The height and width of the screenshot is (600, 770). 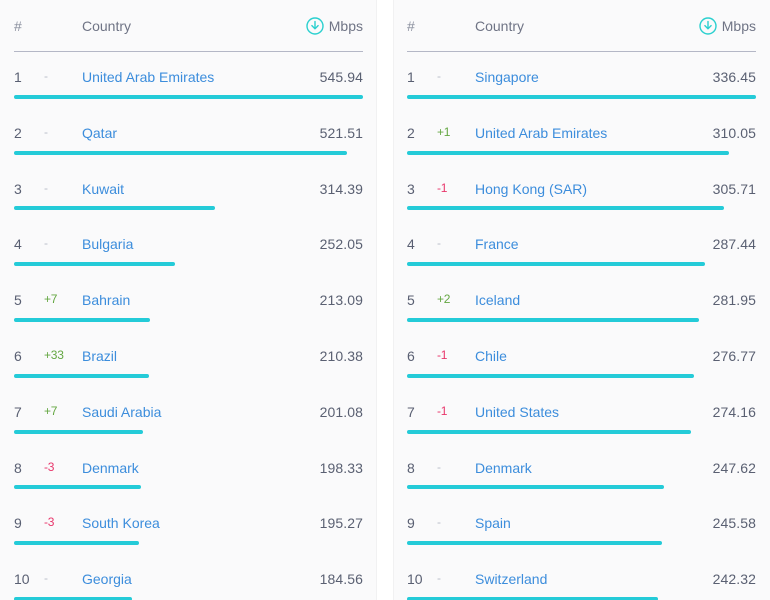 I want to click on table-row: 1 - United Arab Emirates 545.94, so click(x=188, y=80).